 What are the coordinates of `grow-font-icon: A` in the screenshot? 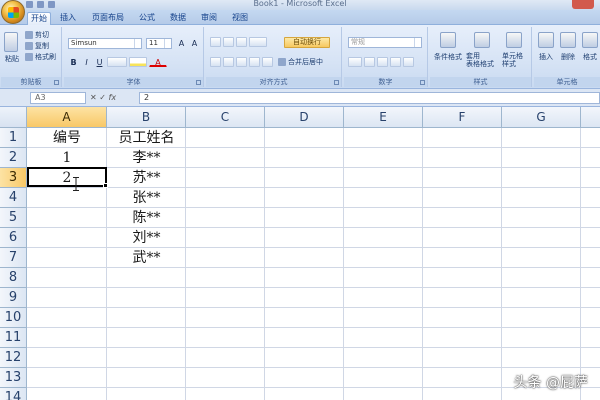 It's located at (181, 43).